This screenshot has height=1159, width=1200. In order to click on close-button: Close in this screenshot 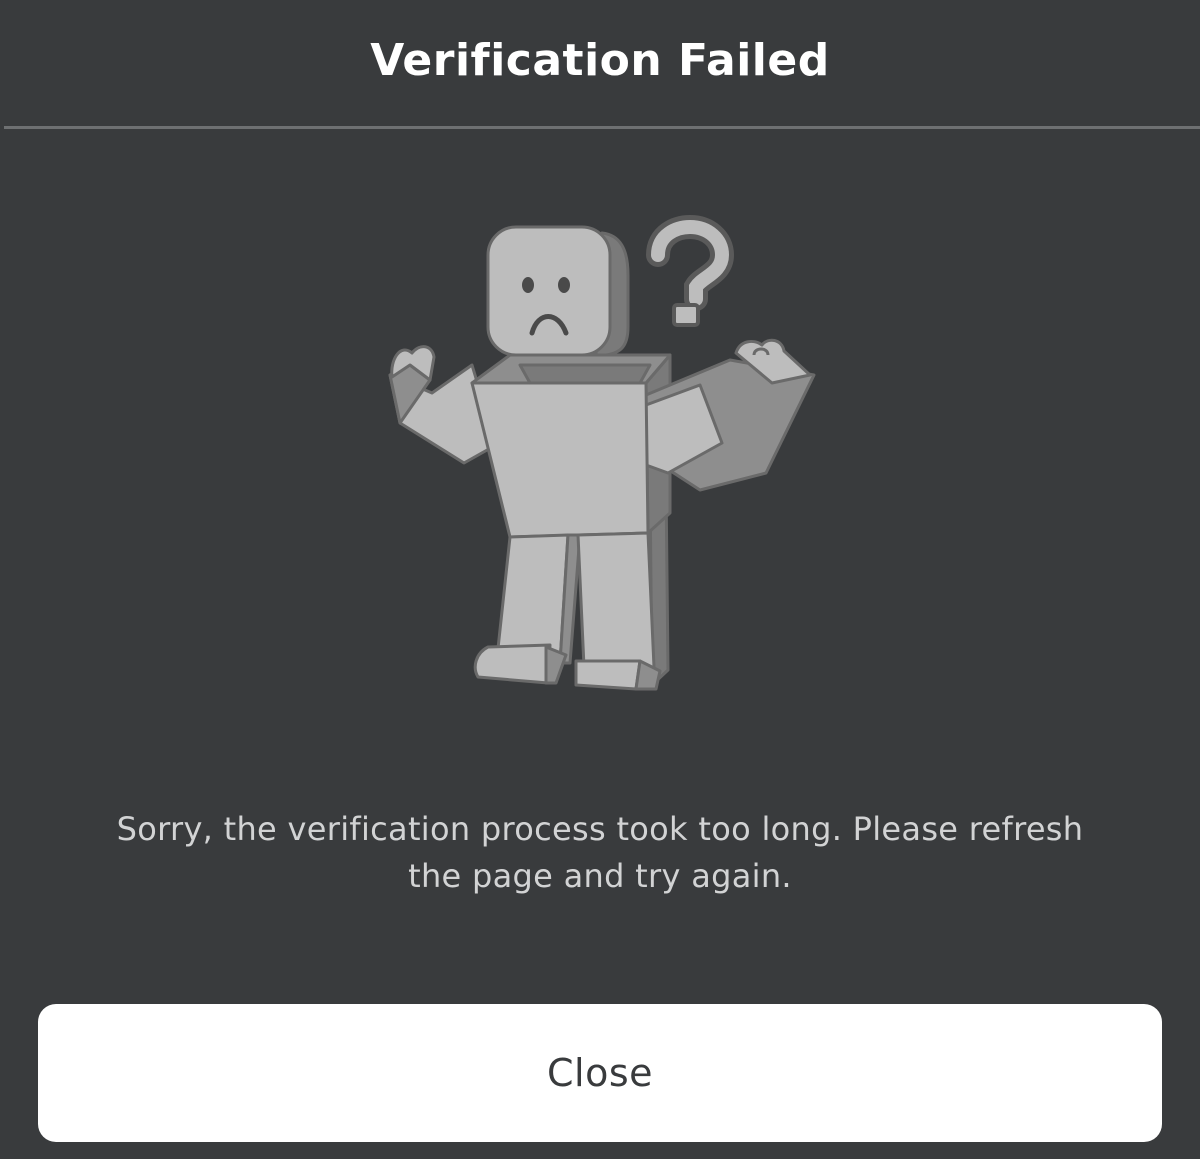, I will do `click(600, 1073)`.